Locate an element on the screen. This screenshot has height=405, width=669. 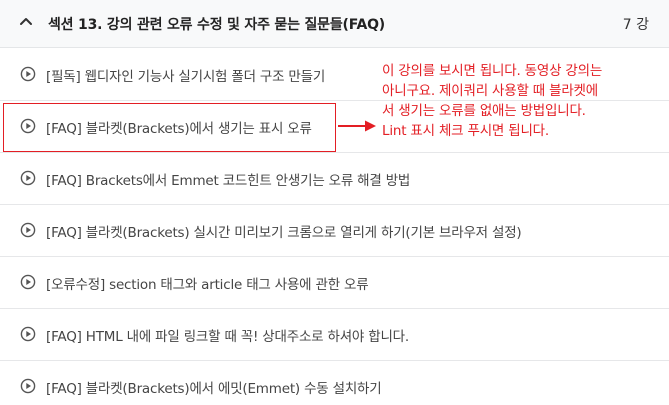
lecture-row: [FAQ] 블라켓(Brackets)에서 에밋(Emmet) 수동 설치하기 is located at coordinates (334, 383).